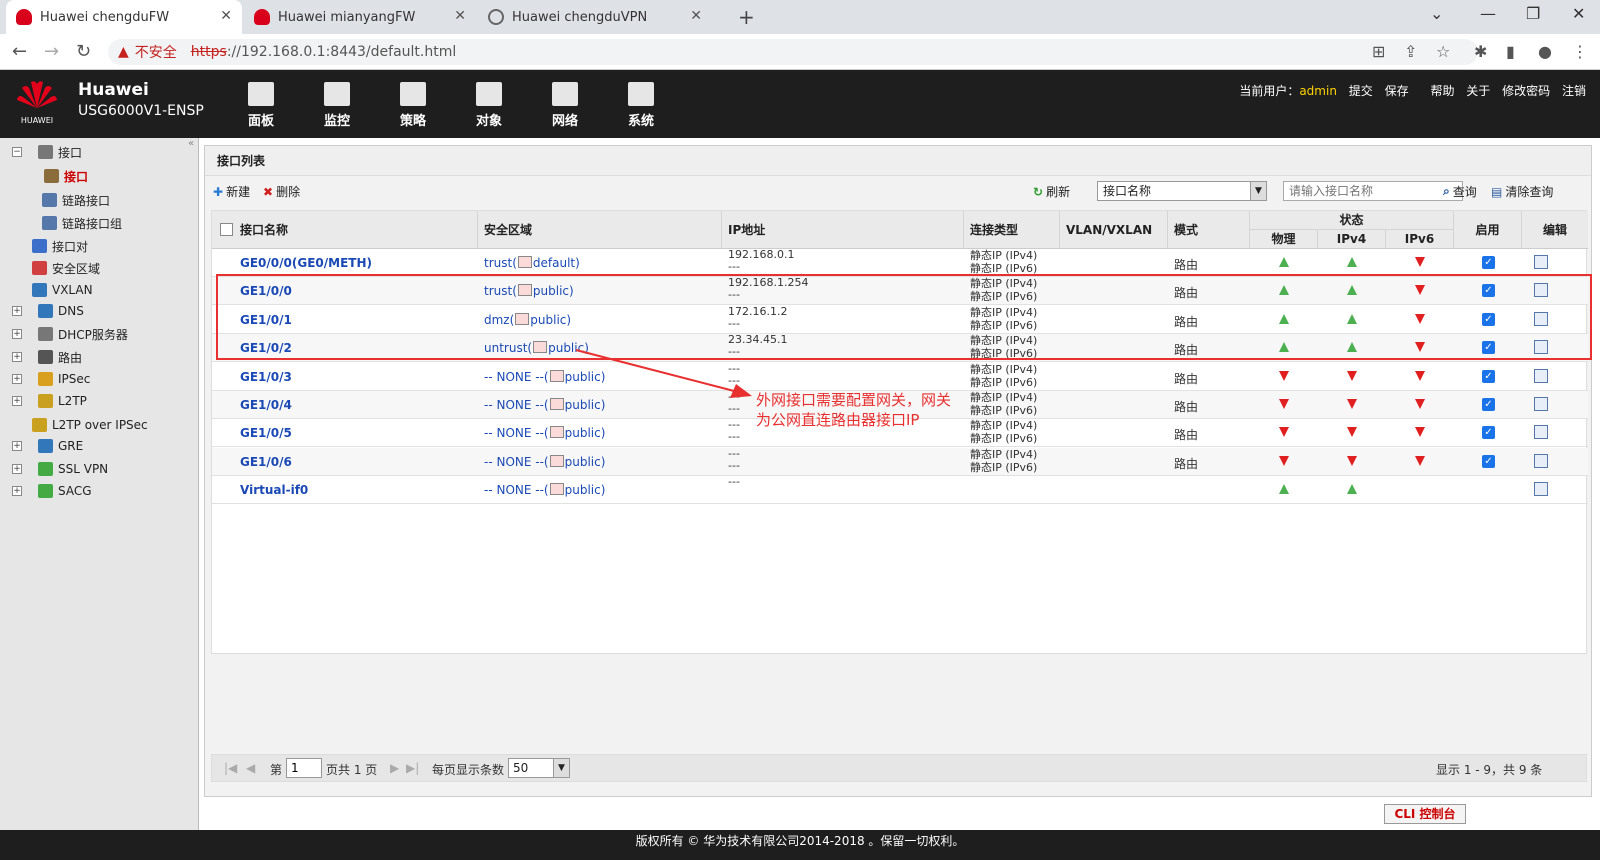 The image size is (1600, 860). I want to click on refresh-button: ↻ 刷新, so click(1051, 191).